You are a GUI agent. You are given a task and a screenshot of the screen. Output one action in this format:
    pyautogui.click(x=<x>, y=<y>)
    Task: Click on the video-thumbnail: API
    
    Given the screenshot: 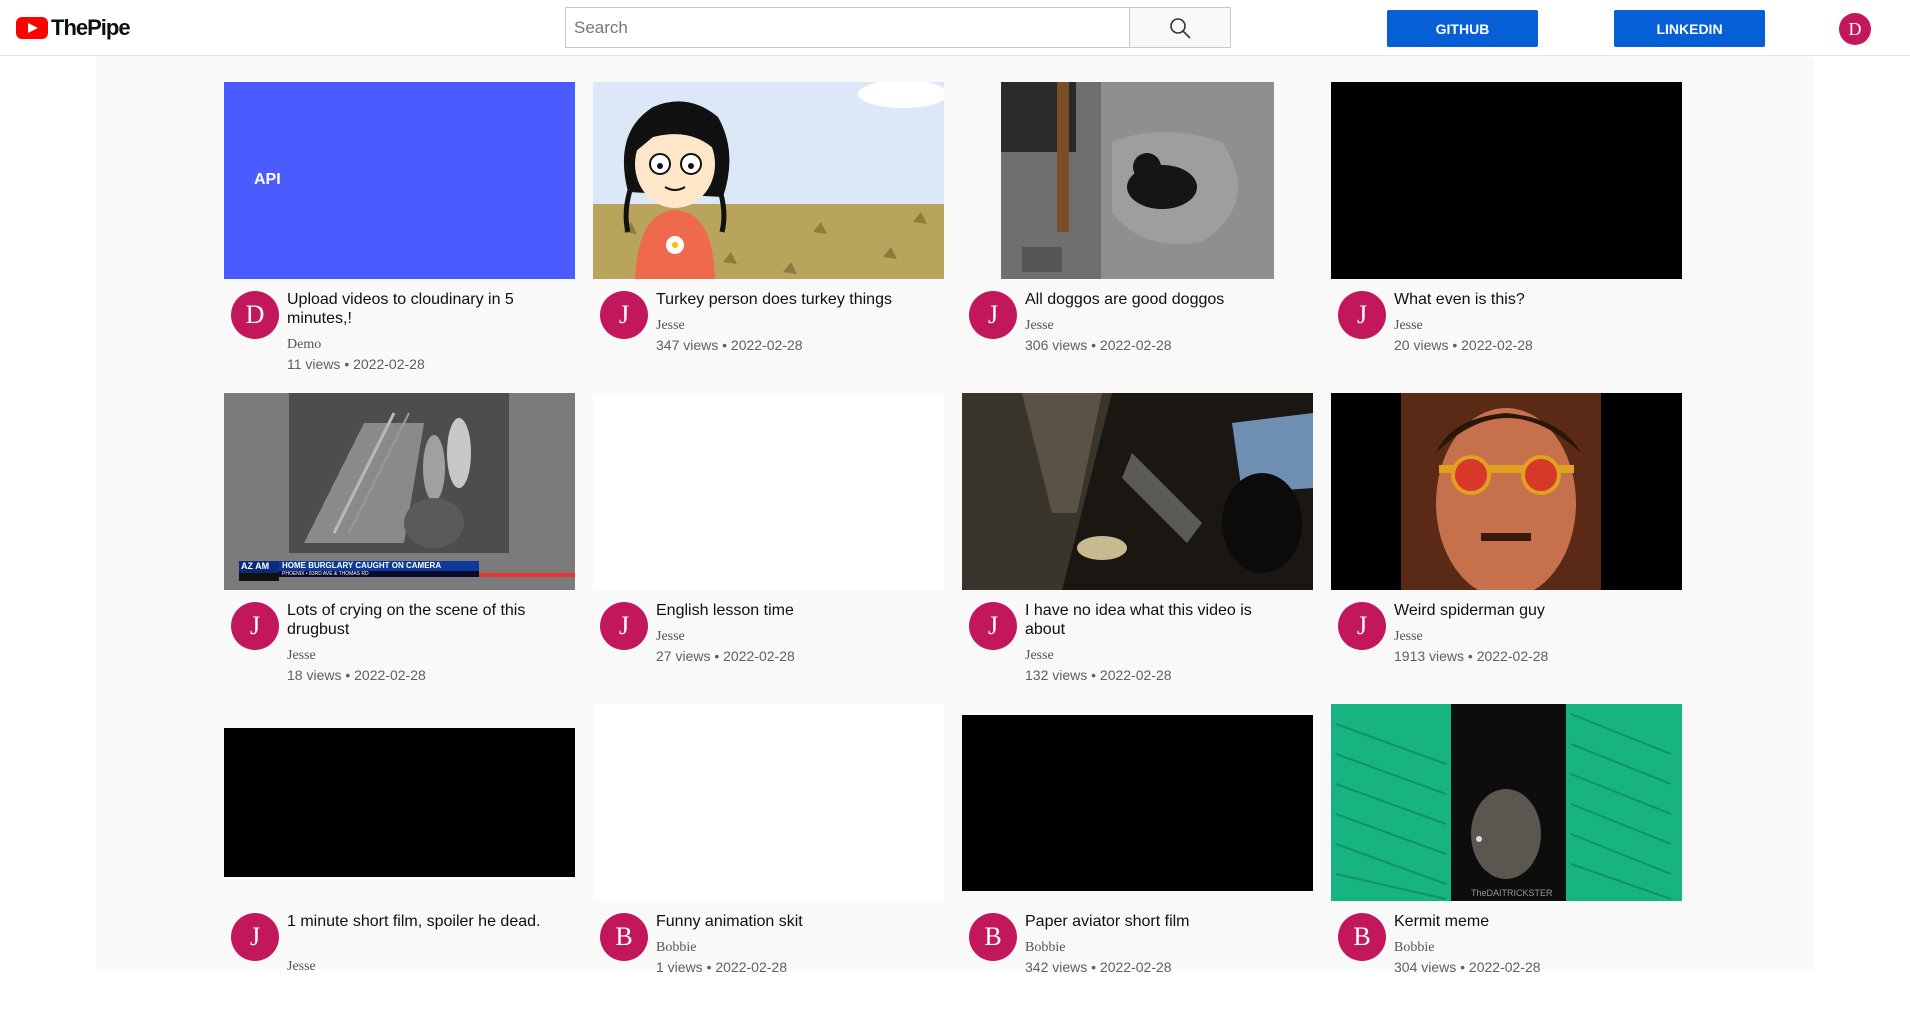 What is the action you would take?
    pyautogui.click(x=399, y=180)
    